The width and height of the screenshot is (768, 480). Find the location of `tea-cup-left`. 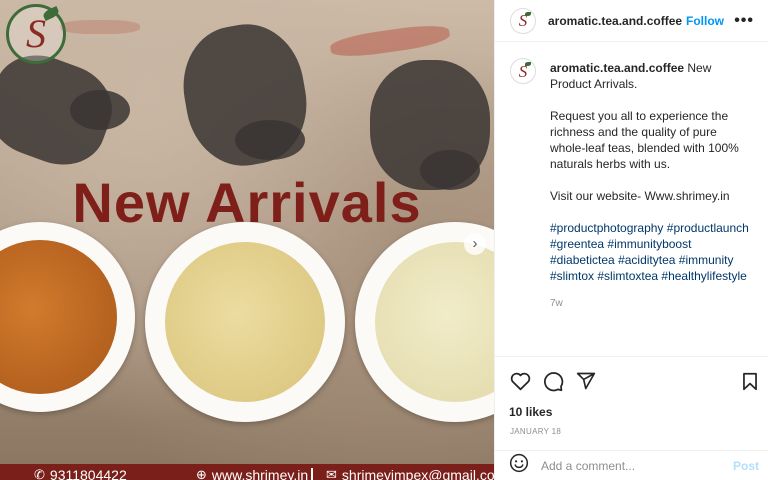

tea-cup-left is located at coordinates (67, 317).